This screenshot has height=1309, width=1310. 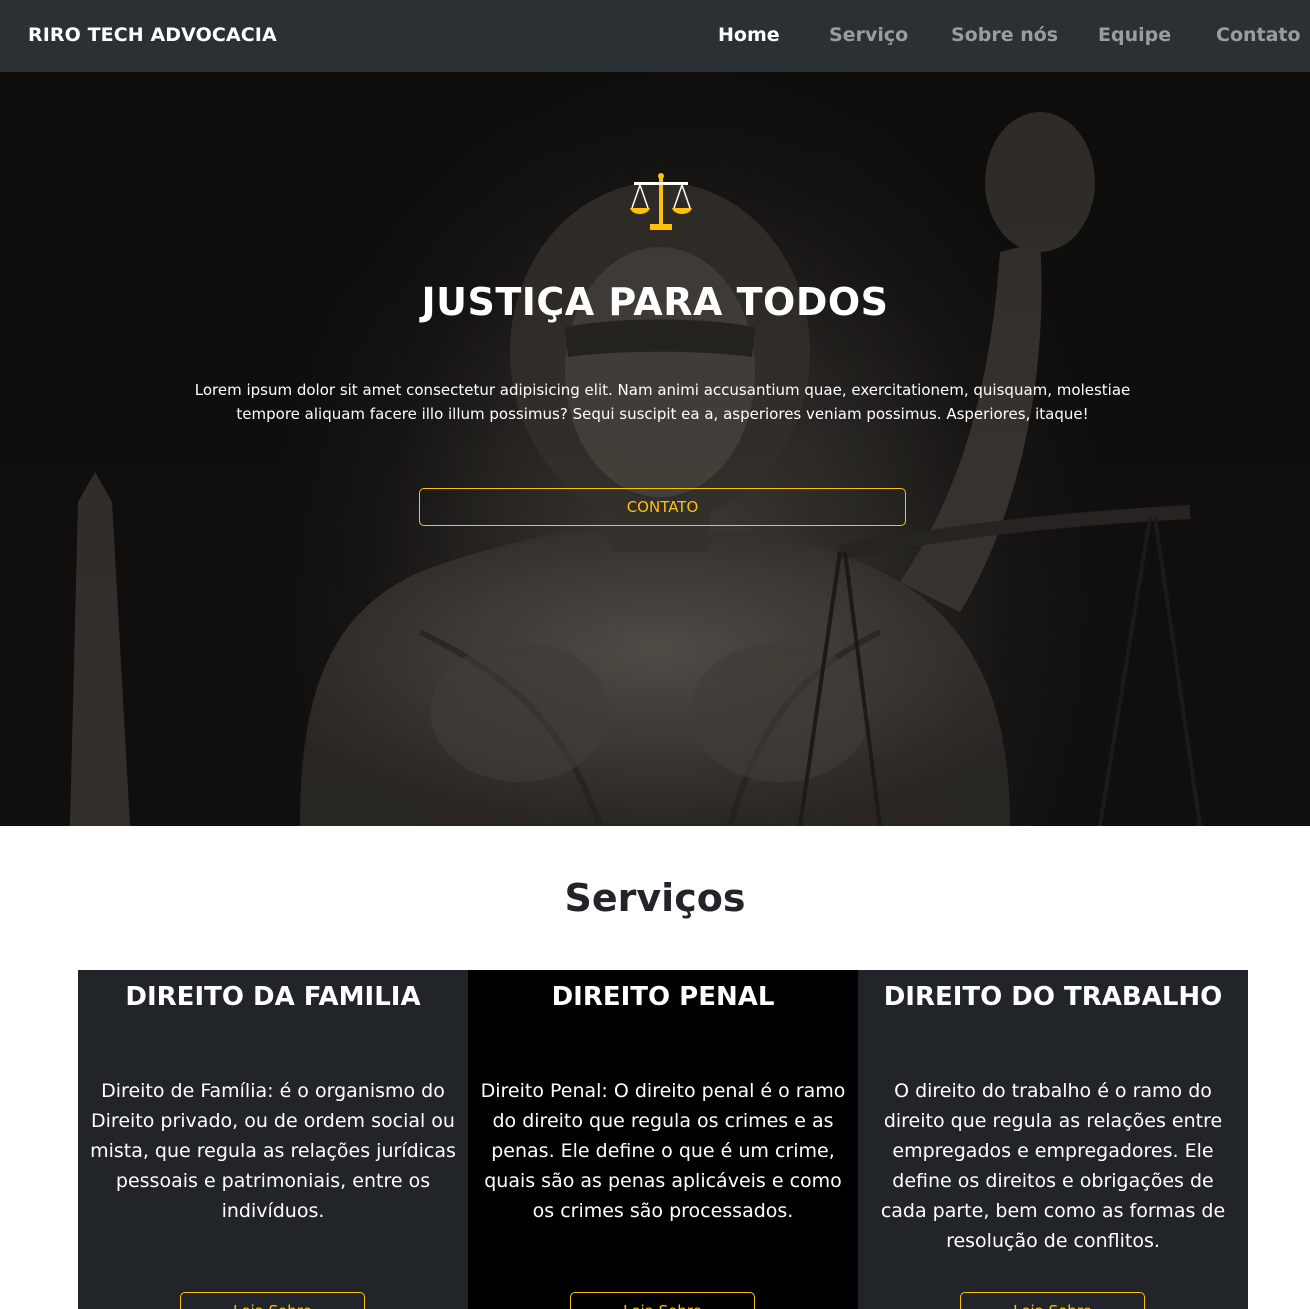 What do you see at coordinates (663, 997) in the screenshot?
I see `service-card-title: DIREITO PENAL` at bounding box center [663, 997].